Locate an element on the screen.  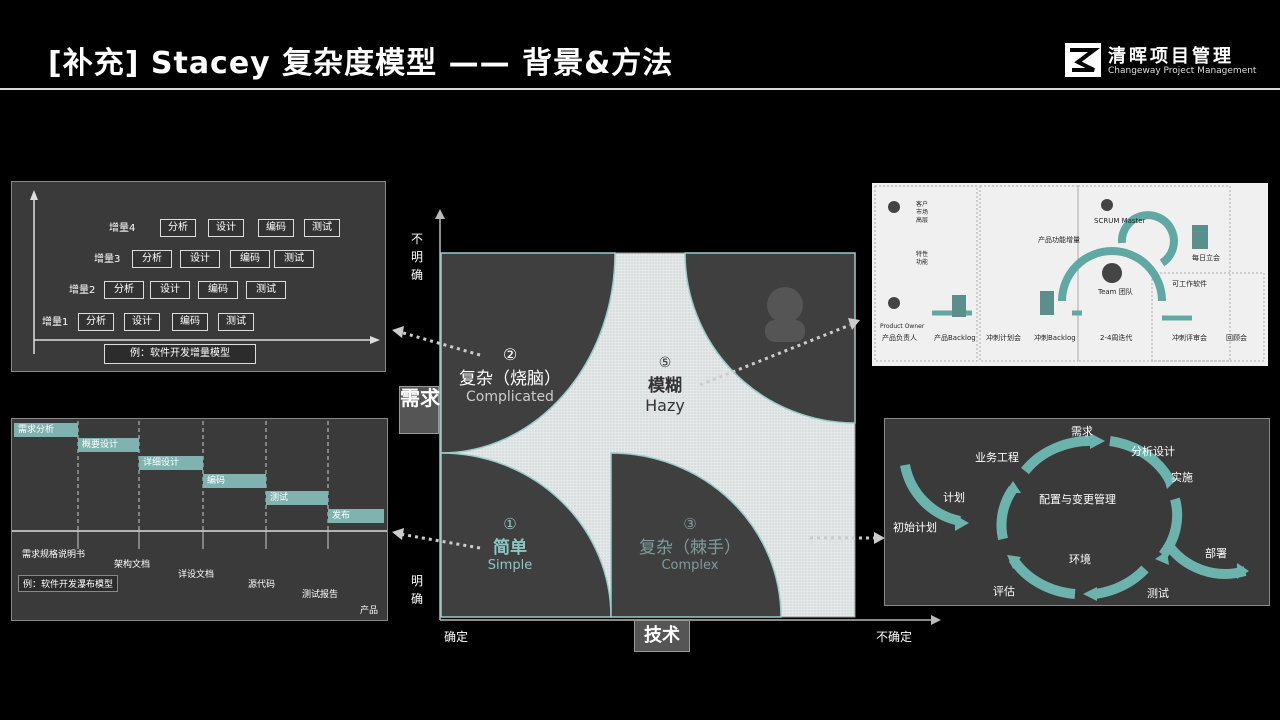
increment-1-design: 设计 is located at coordinates (142, 322).